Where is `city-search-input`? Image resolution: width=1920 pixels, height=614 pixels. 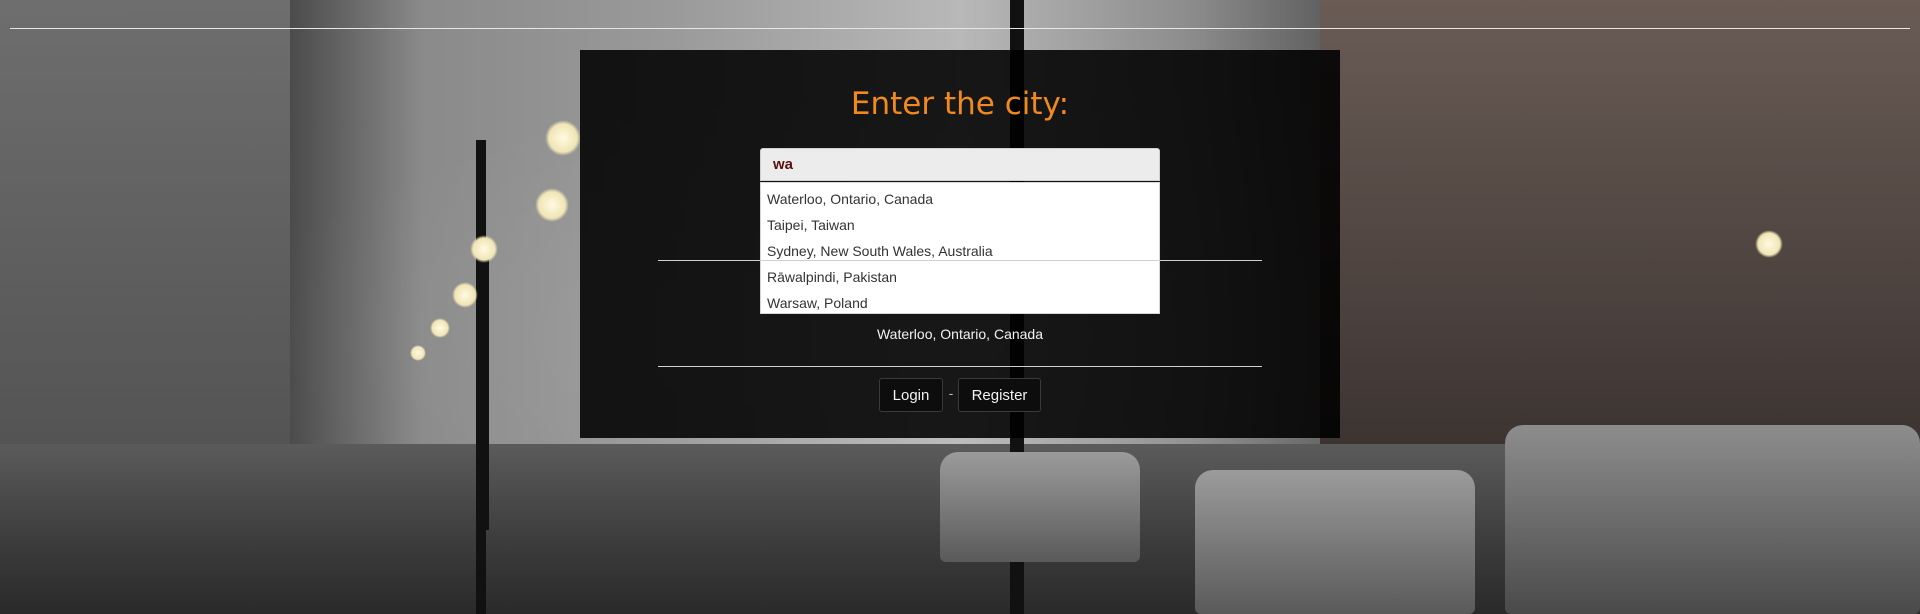
city-search-input is located at coordinates (960, 164).